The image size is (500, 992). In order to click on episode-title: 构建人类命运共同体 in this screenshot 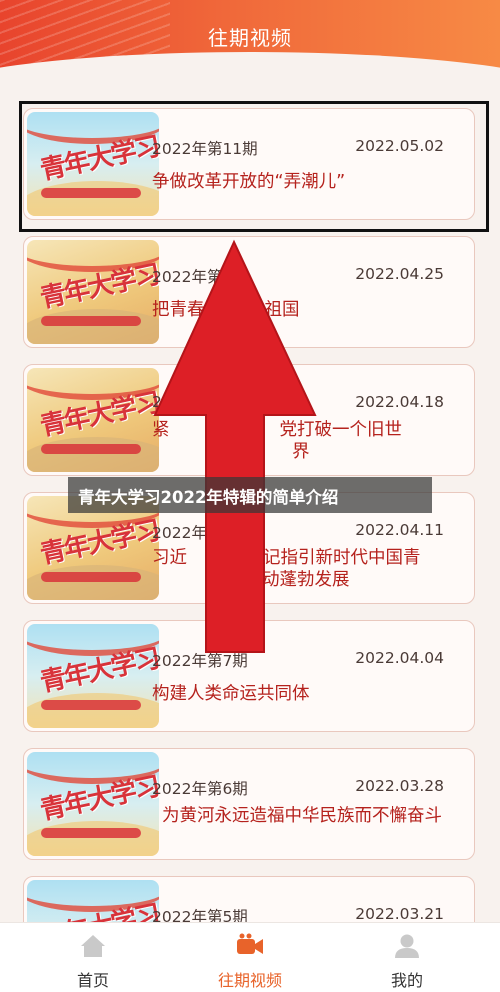, I will do `click(231, 694)`.